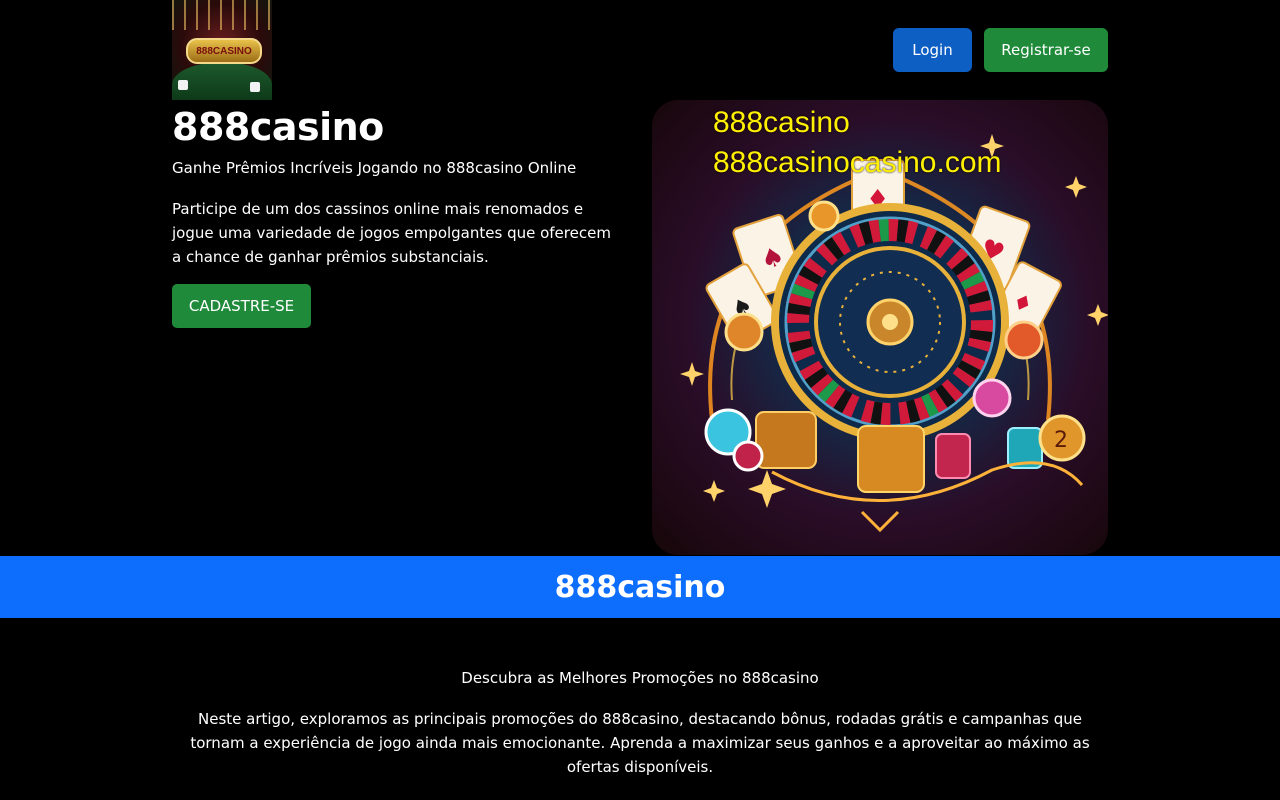 This screenshot has height=800, width=1280. I want to click on signup-cta-button: CADASTRE-SE, so click(241, 306).